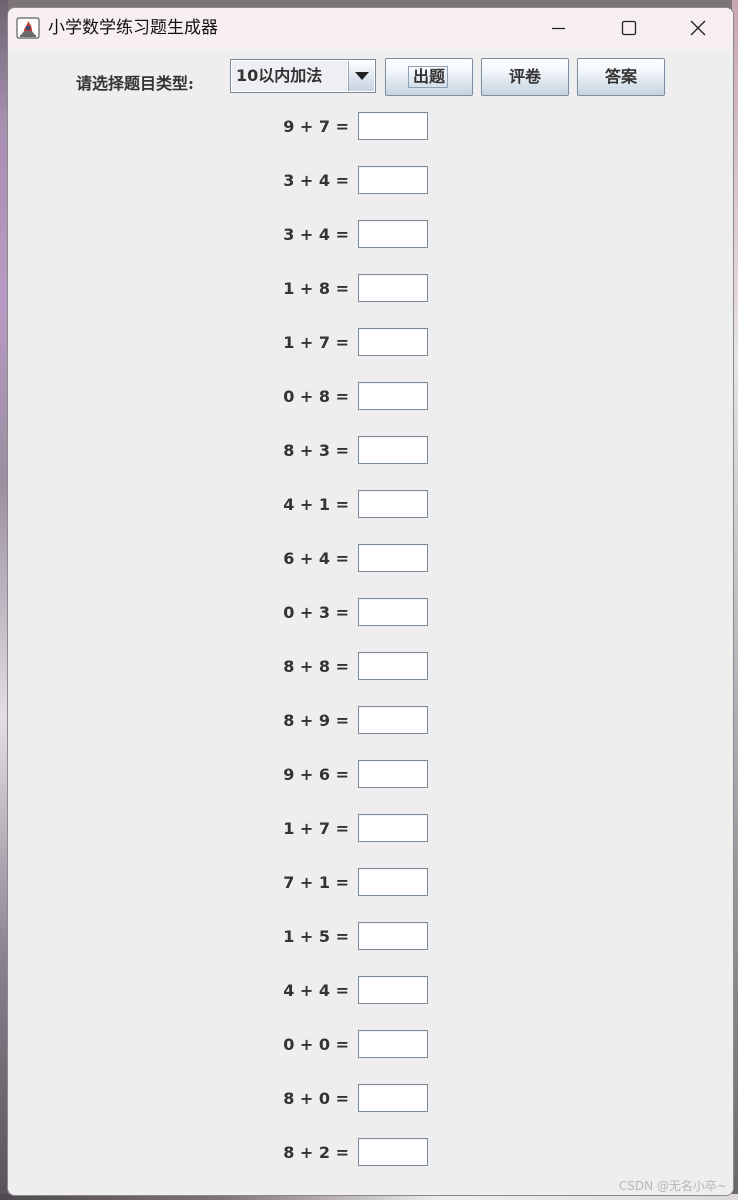 This screenshot has width=738, height=1200. I want to click on minimize-button, so click(559, 29).